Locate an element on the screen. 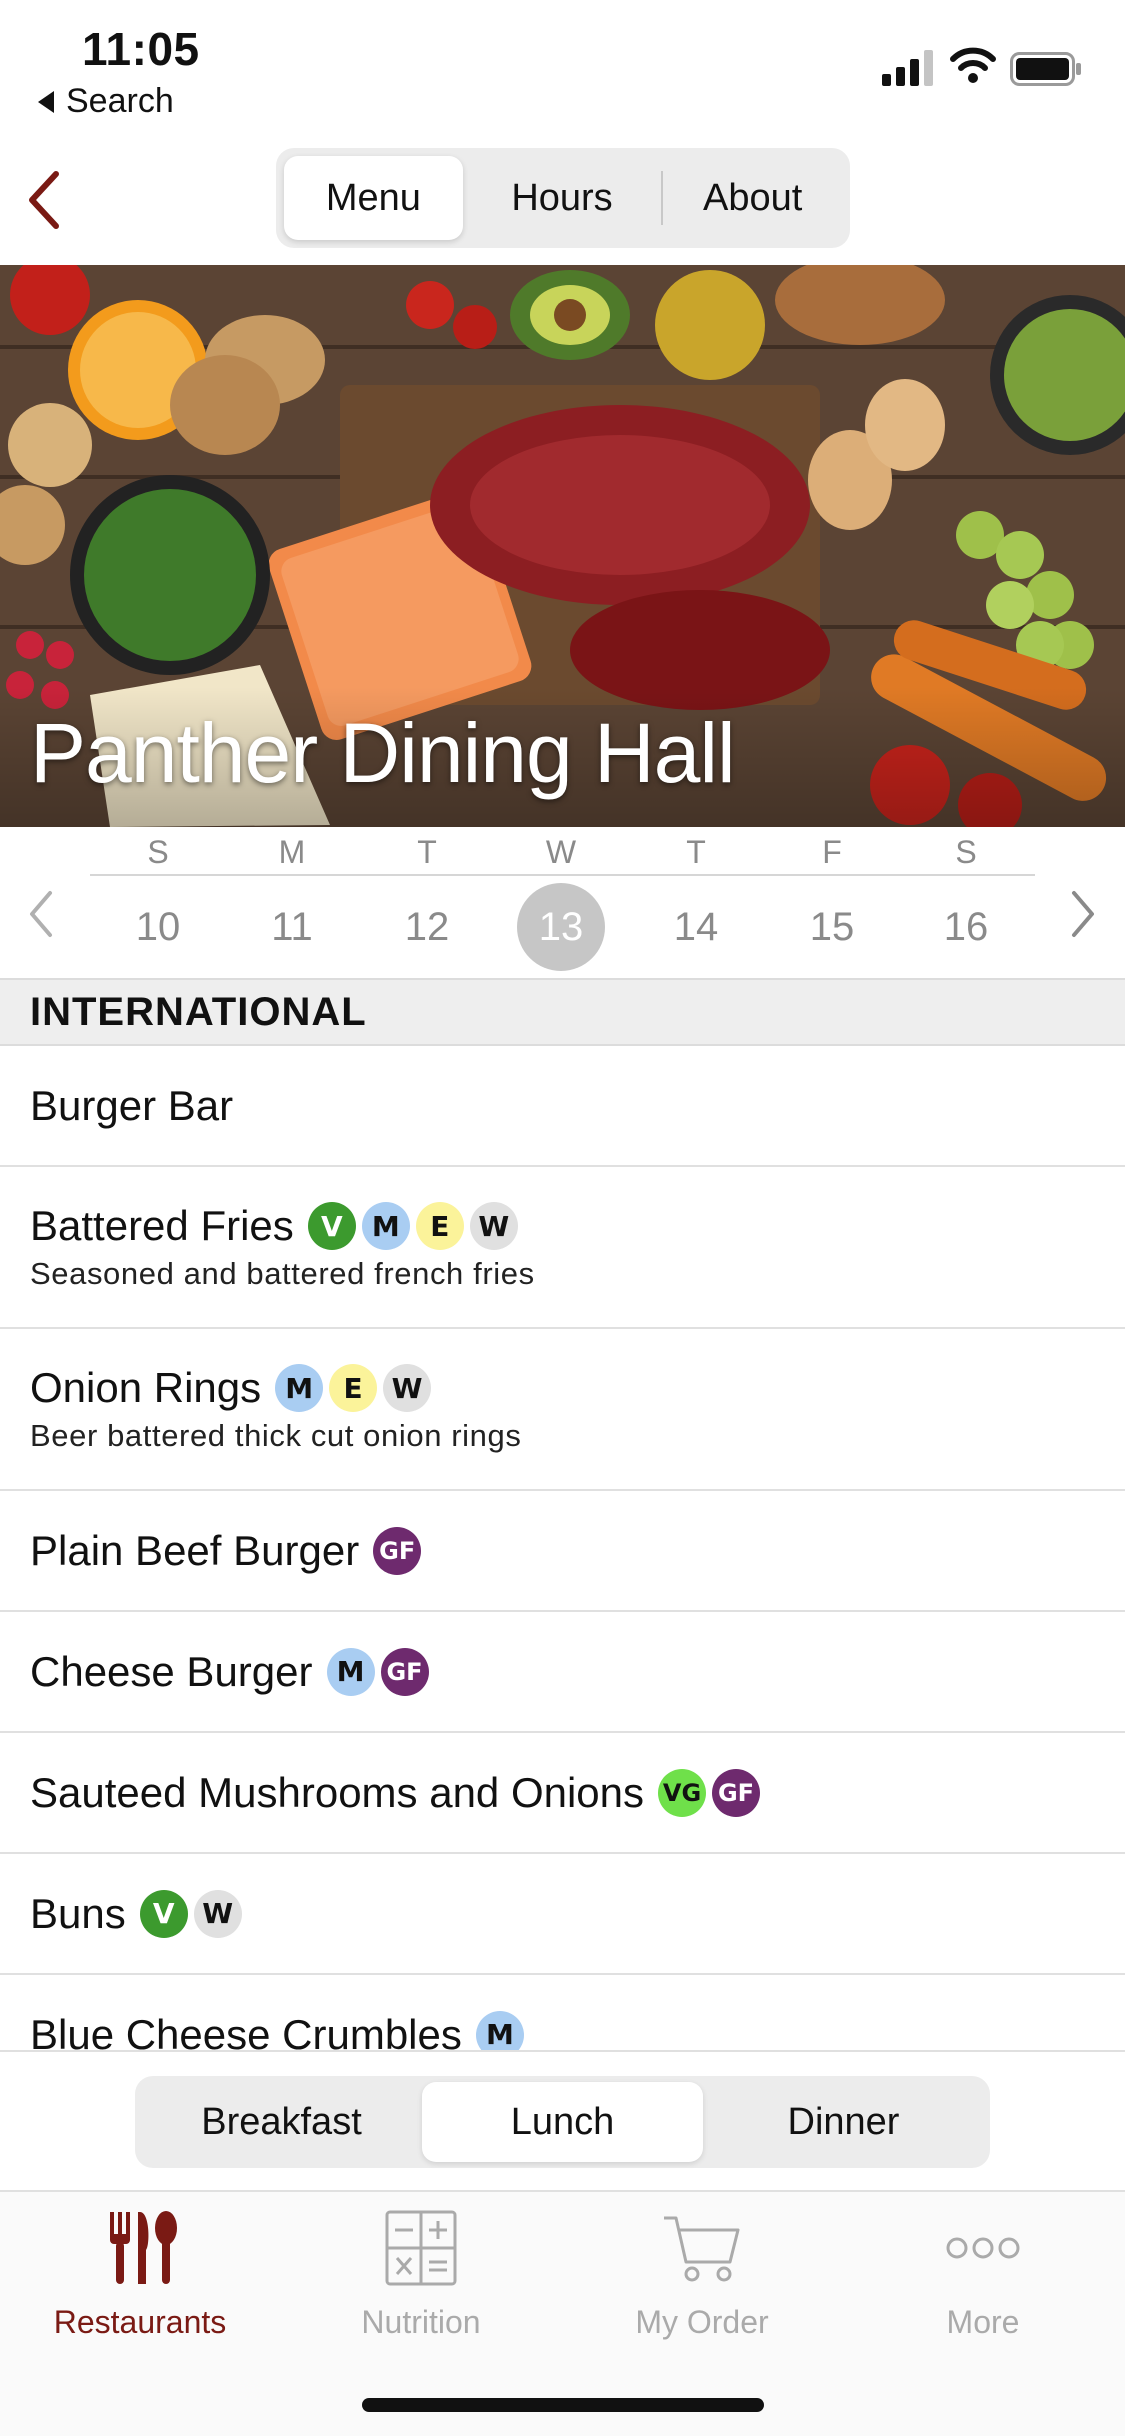 The height and width of the screenshot is (2436, 1125). menu-item: Cheese Burger M GF is located at coordinates (562, 1672).